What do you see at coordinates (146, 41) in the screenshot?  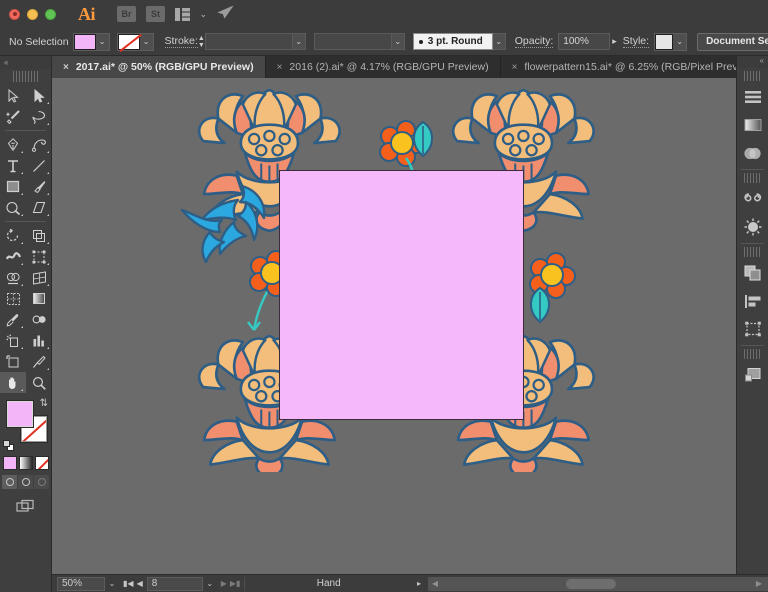 I see `stroke-dropdown-chevron-icon: ⌄` at bounding box center [146, 41].